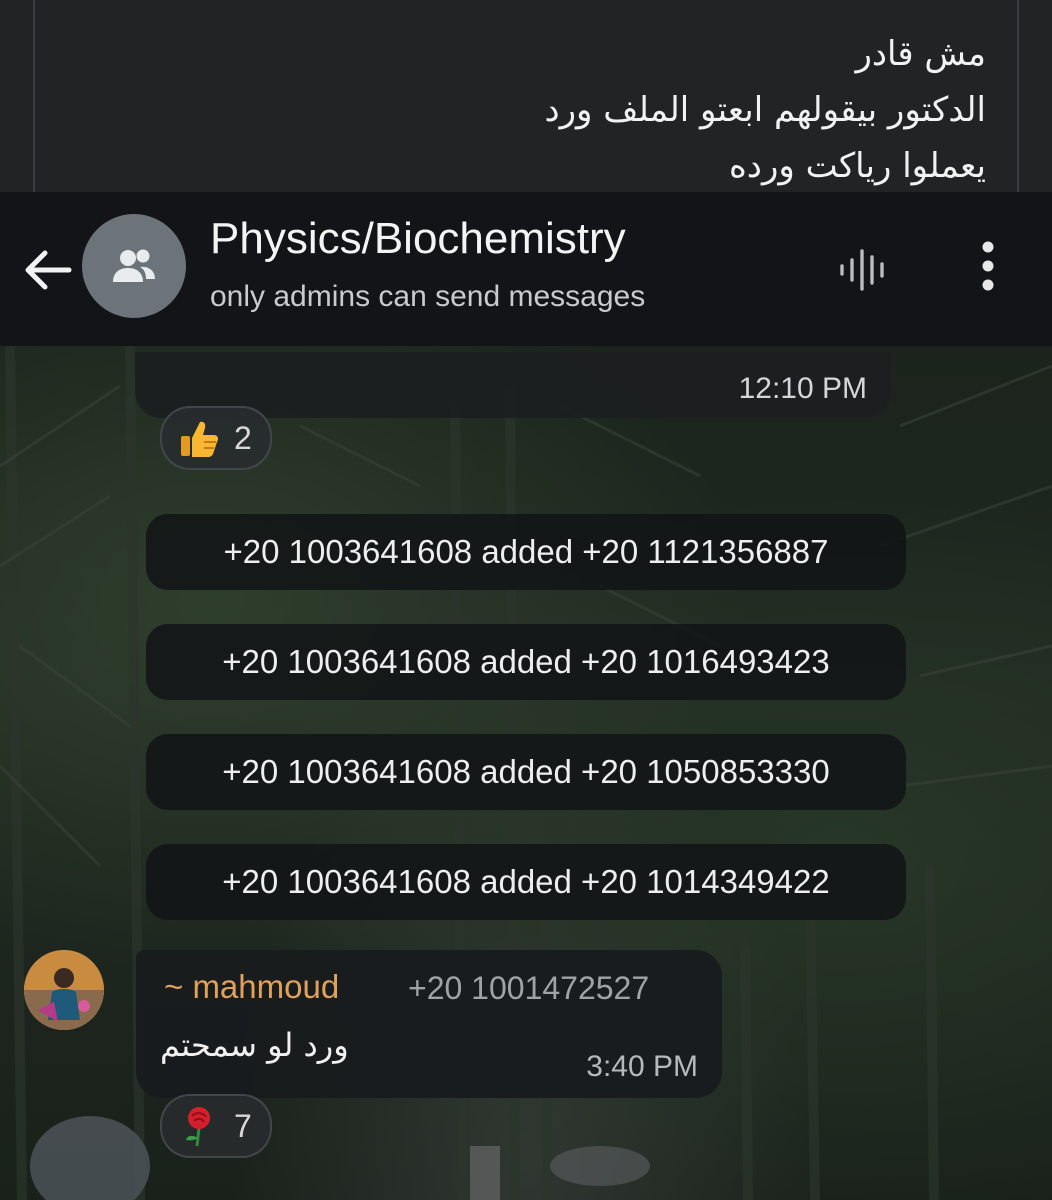  I want to click on more-vertical-icon, so click(988, 266).